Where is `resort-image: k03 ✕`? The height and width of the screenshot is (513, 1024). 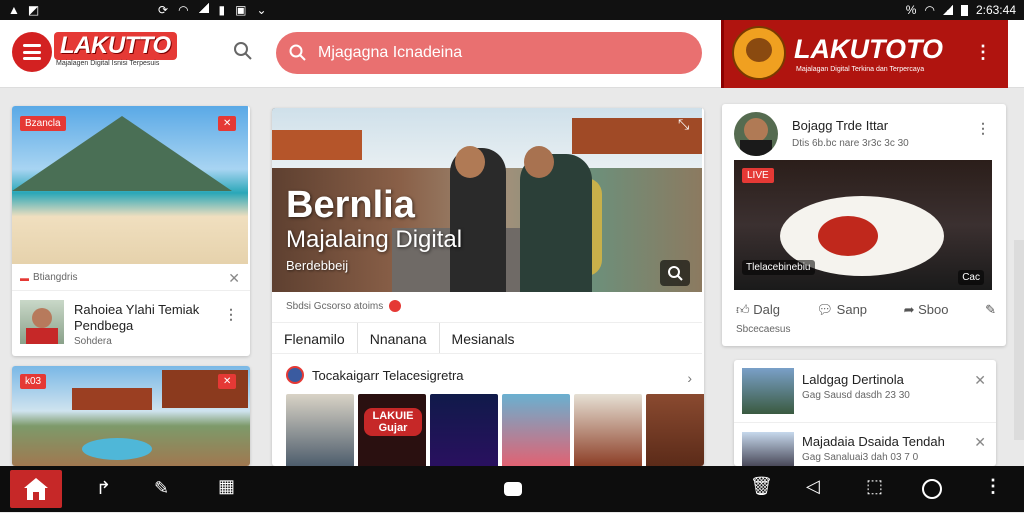
resort-image: k03 ✕ is located at coordinates (131, 416).